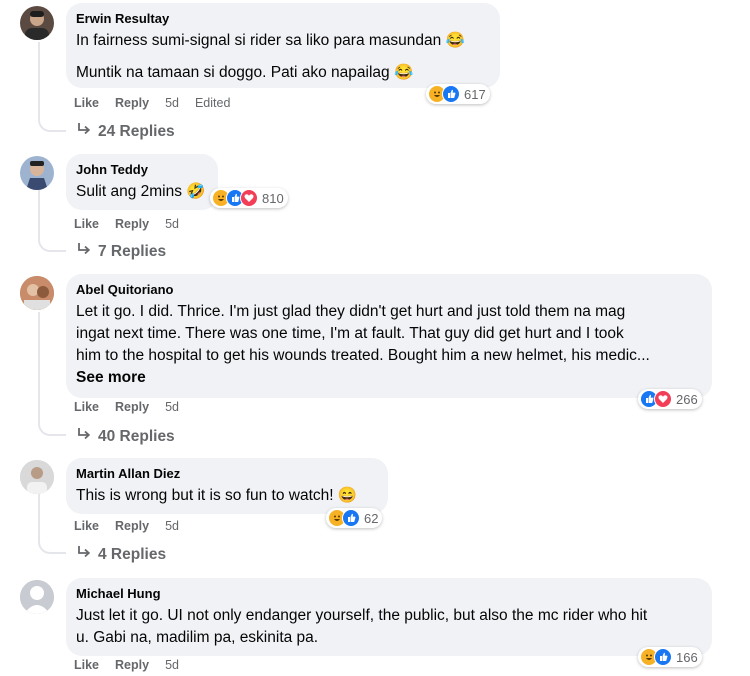  What do you see at coordinates (125, 131) in the screenshot?
I see `view-replies-button: 24 Replies` at bounding box center [125, 131].